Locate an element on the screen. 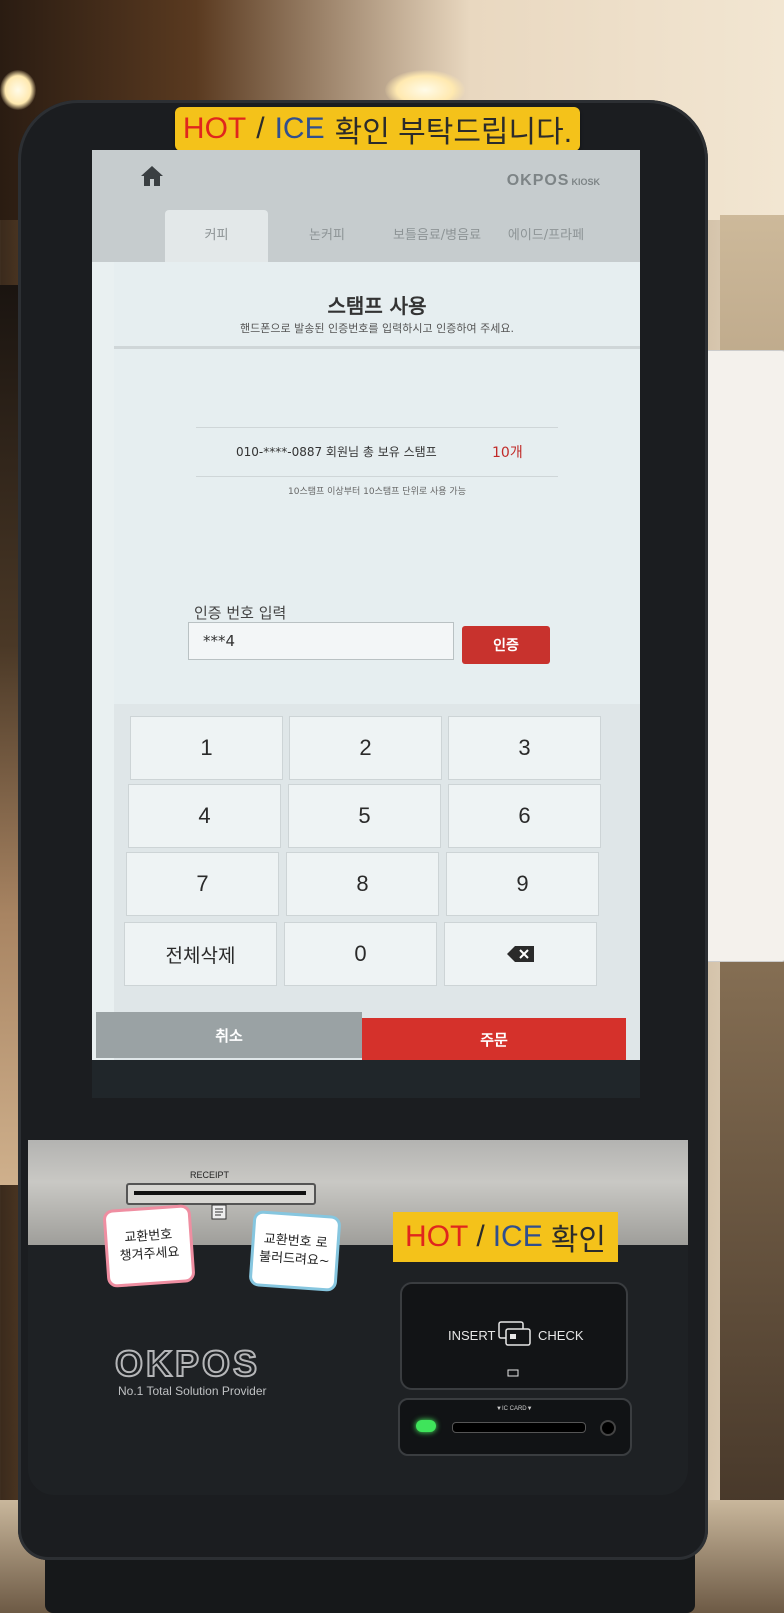 The width and height of the screenshot is (784, 1613). backspace-icon is located at coordinates (520, 954).